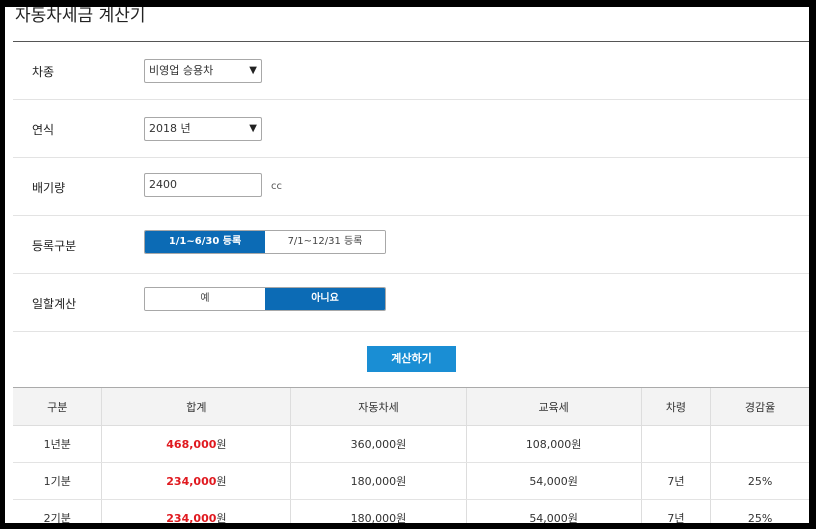 This screenshot has width=816, height=529. Describe the element at coordinates (205, 299) in the screenshot. I see `lump-sum-option-yes: 예` at that location.